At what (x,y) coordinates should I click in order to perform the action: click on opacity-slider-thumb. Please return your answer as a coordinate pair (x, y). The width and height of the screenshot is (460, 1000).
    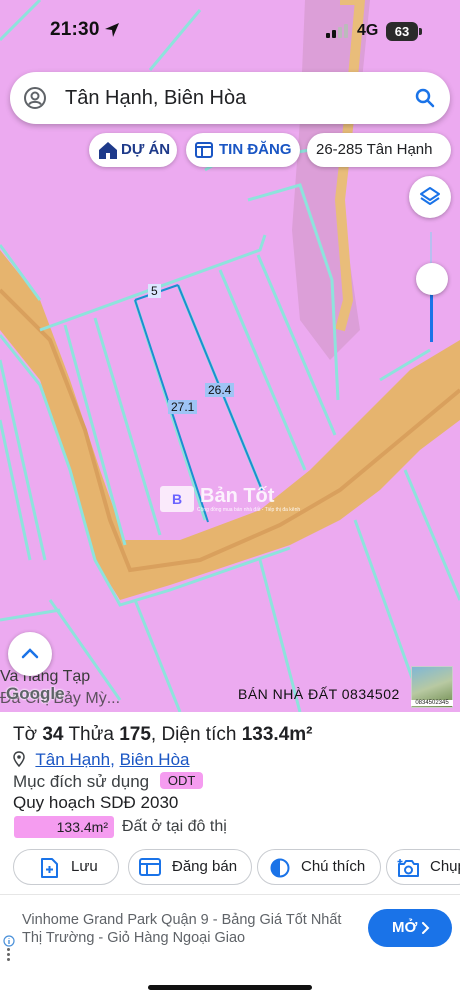
    Looking at the image, I should click on (432, 279).